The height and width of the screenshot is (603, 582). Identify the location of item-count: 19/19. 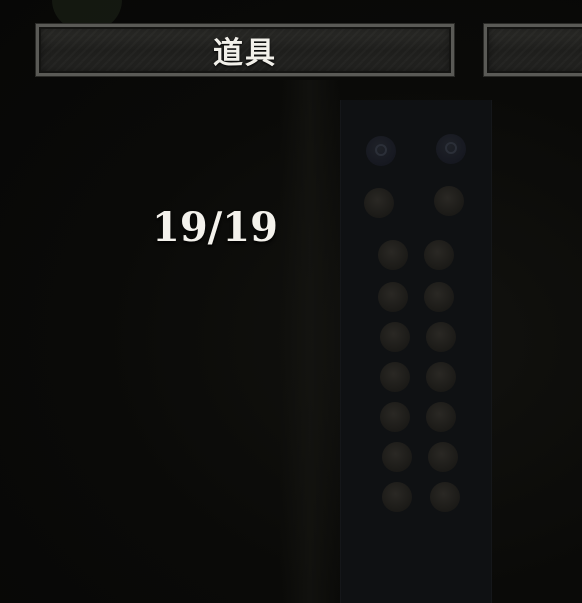
(215, 227).